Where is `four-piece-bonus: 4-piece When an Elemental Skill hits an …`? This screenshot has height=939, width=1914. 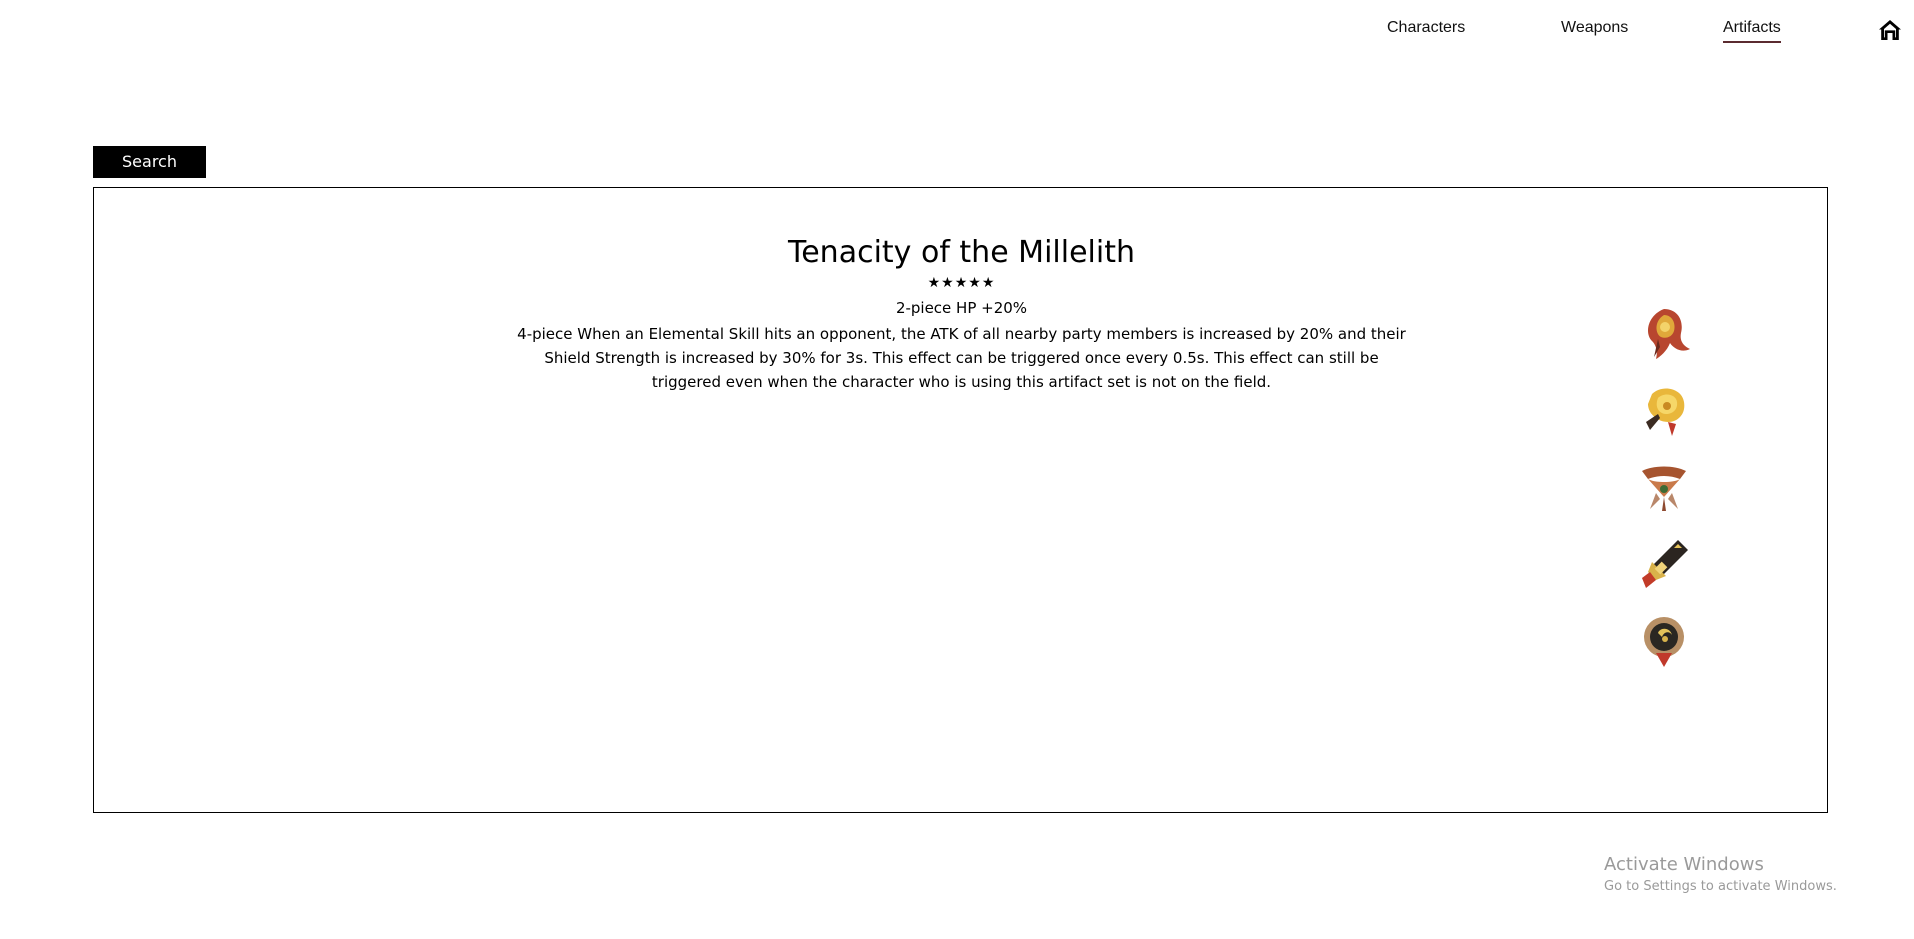
four-piece-bonus: 4-piece When an Elemental Skill hits an … is located at coordinates (961, 358).